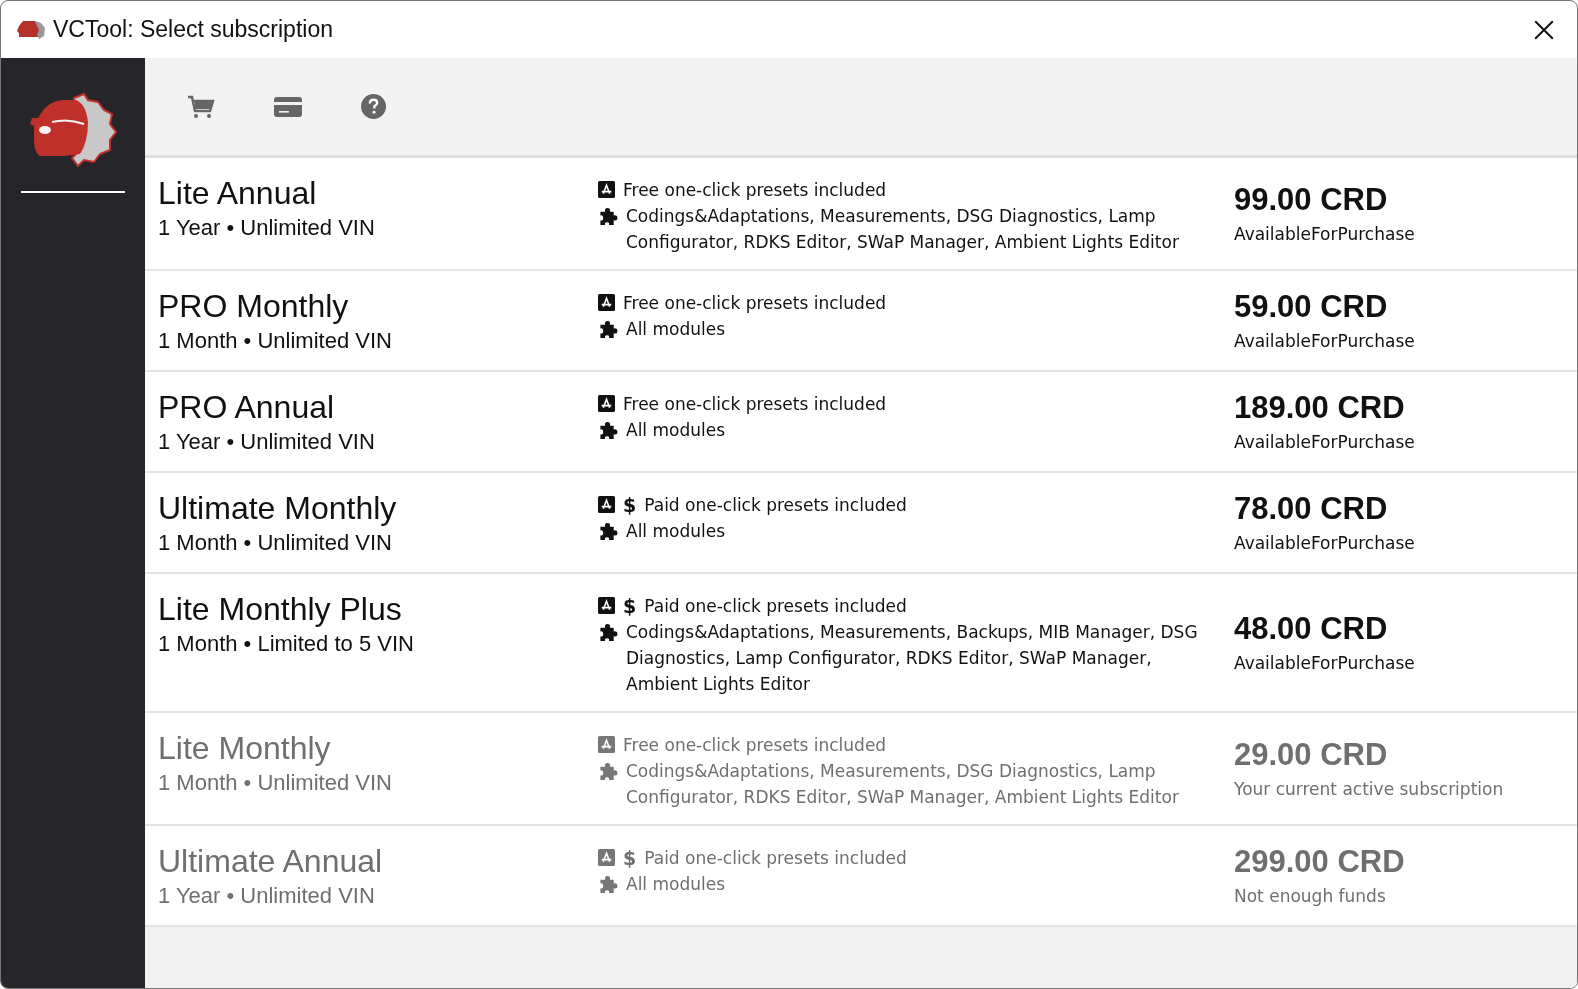 This screenshot has height=989, width=1578. I want to click on cart-icon, so click(201, 106).